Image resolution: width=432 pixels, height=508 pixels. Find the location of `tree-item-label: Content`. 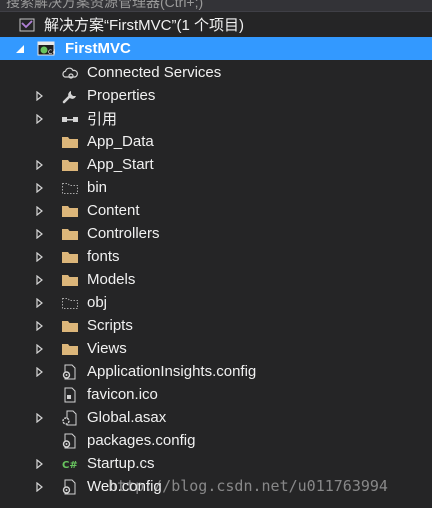

tree-item-label: Content is located at coordinates (113, 210).